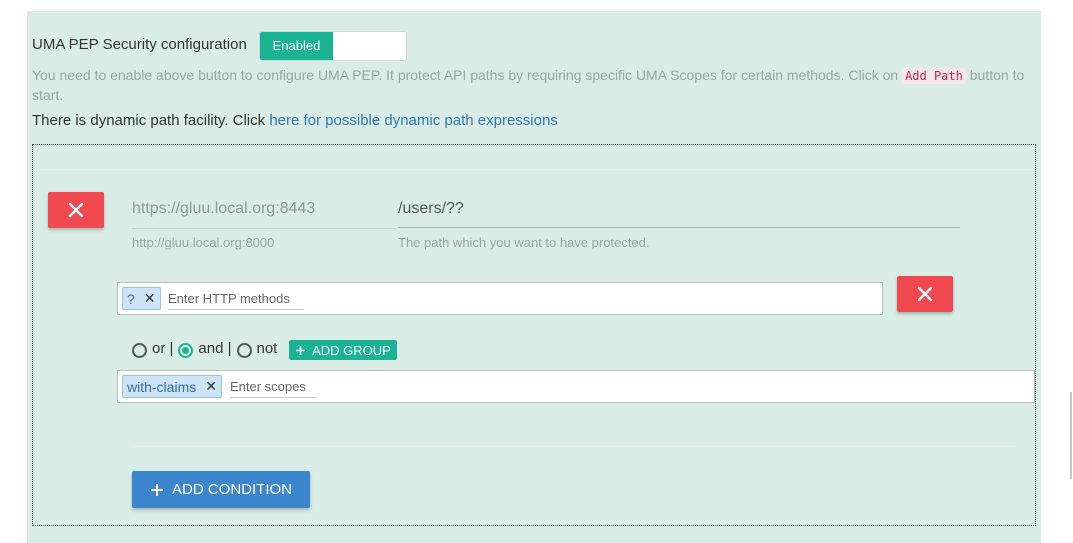 This screenshot has height=543, width=1073. I want to click on remove-path-button, so click(76, 210).